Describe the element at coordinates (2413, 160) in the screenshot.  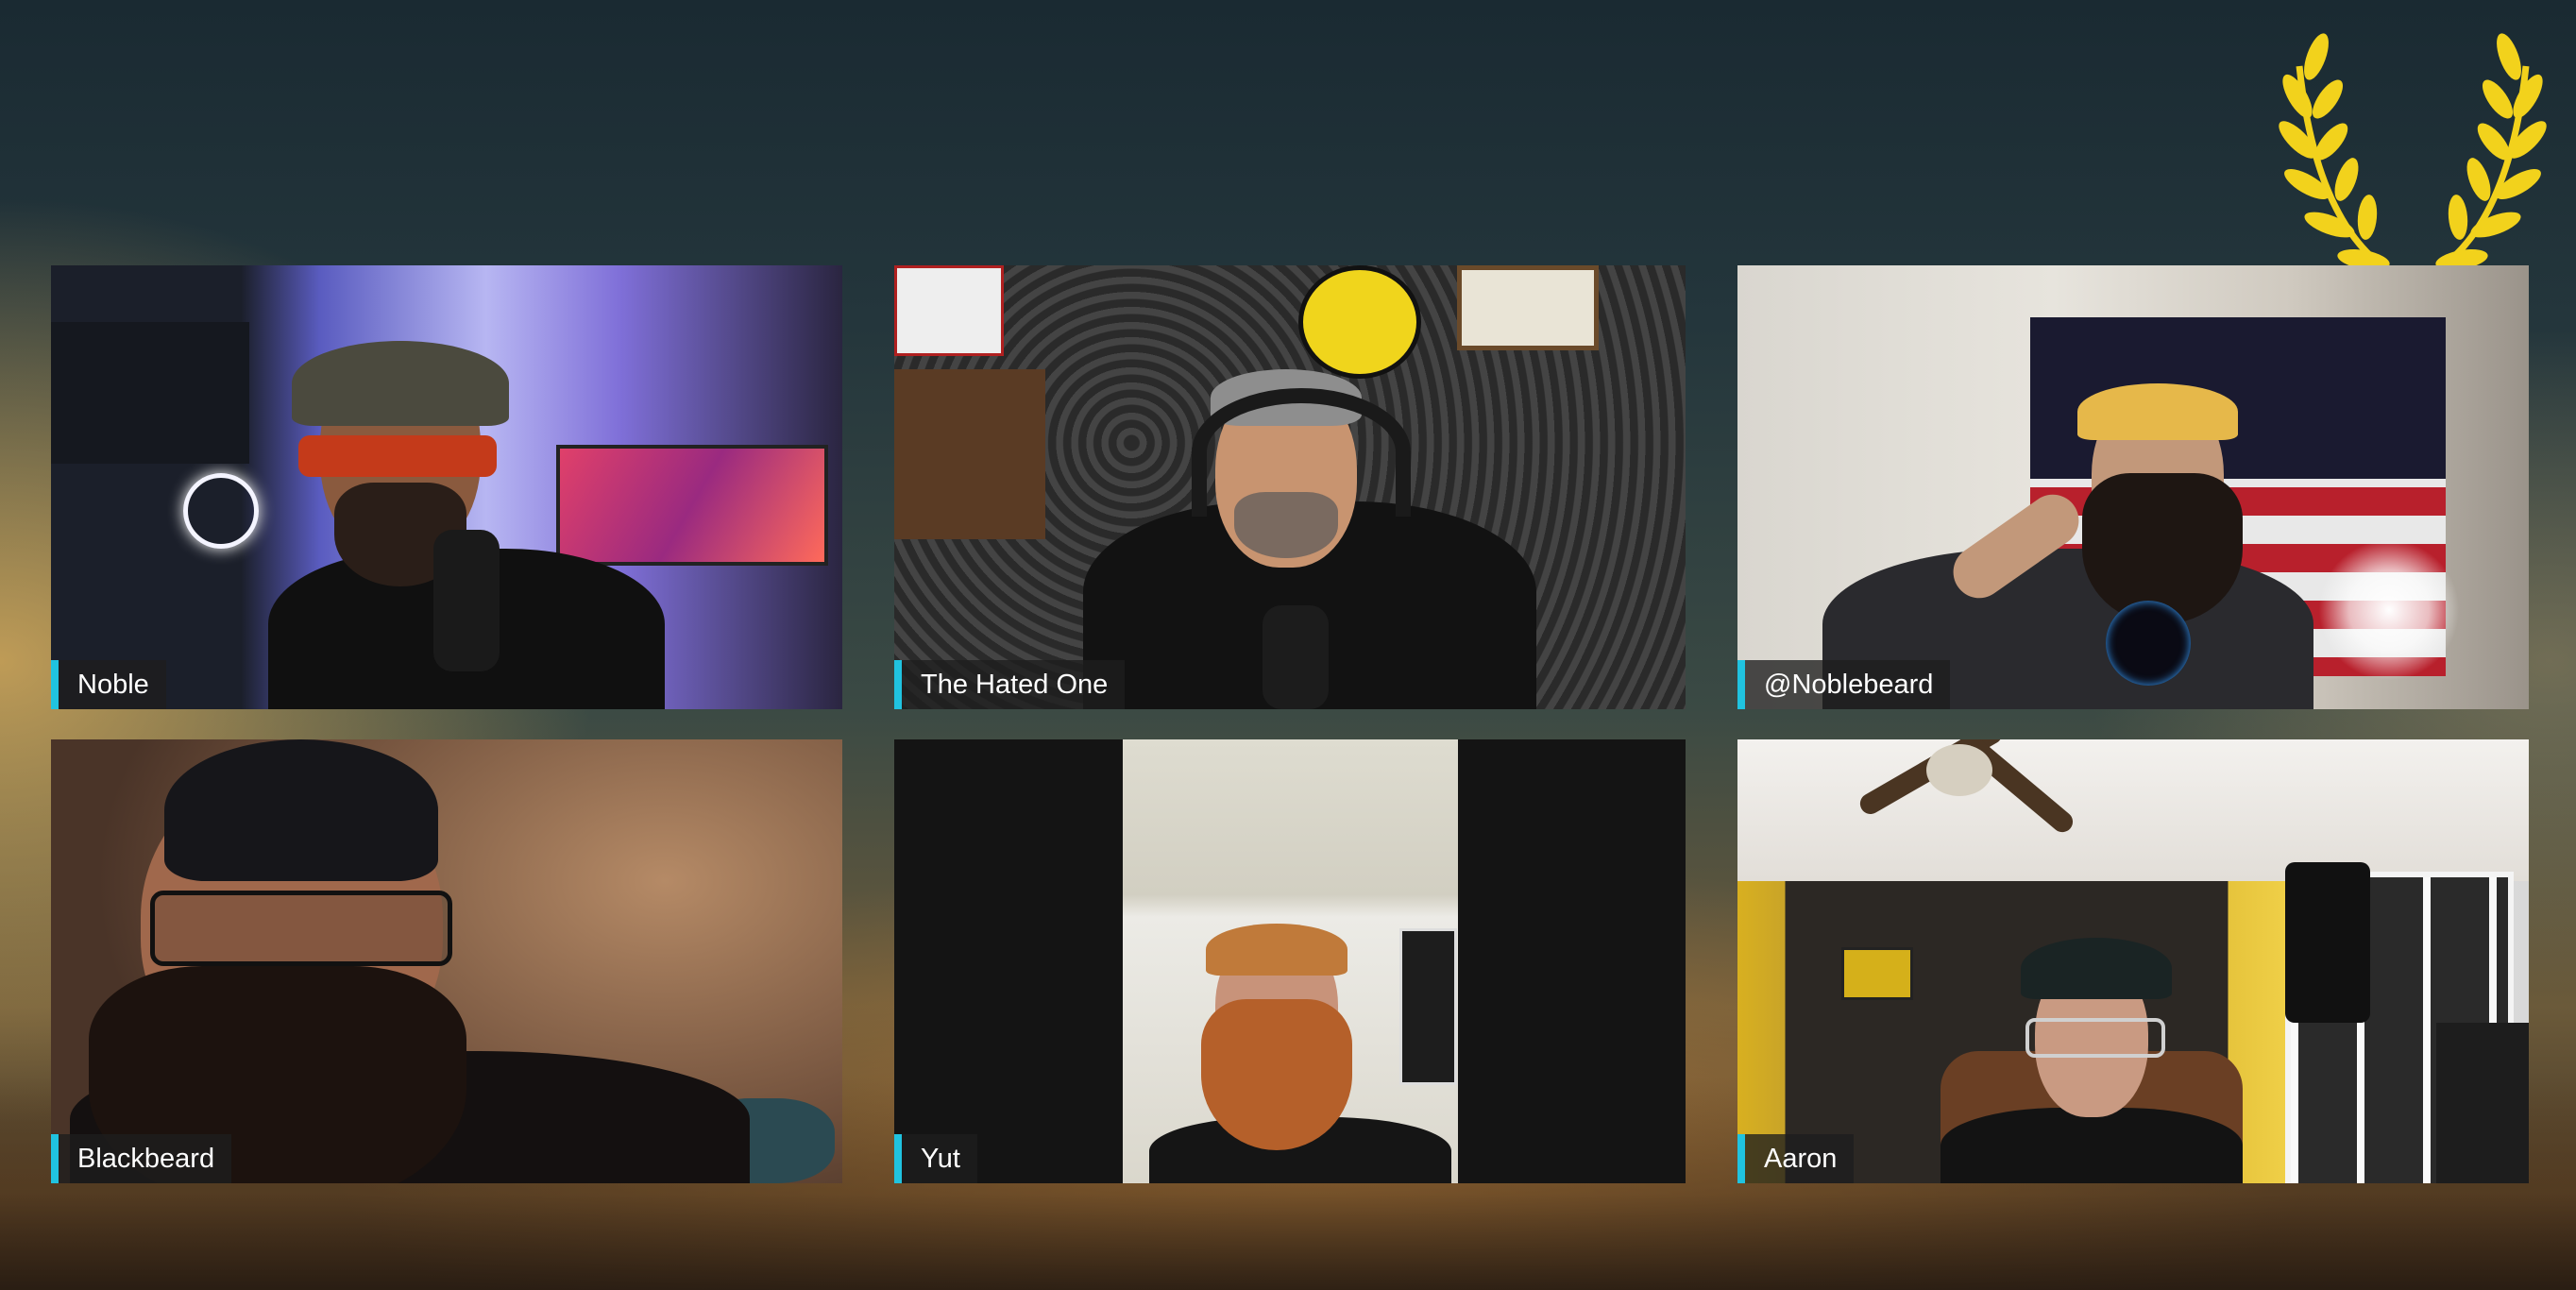
I see `laurel-wreath-icon` at that location.